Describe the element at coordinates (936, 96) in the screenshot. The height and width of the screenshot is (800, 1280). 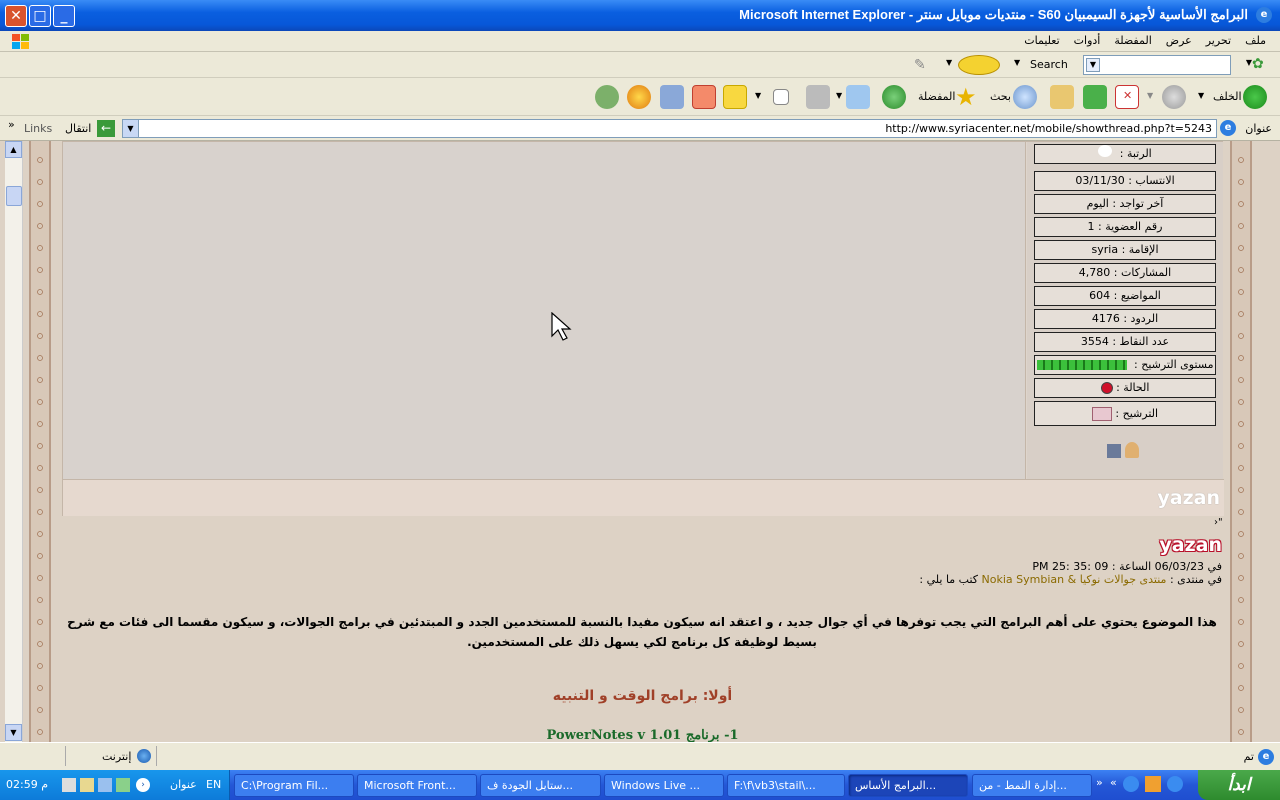
I see `favorites-label: المفضلة` at that location.